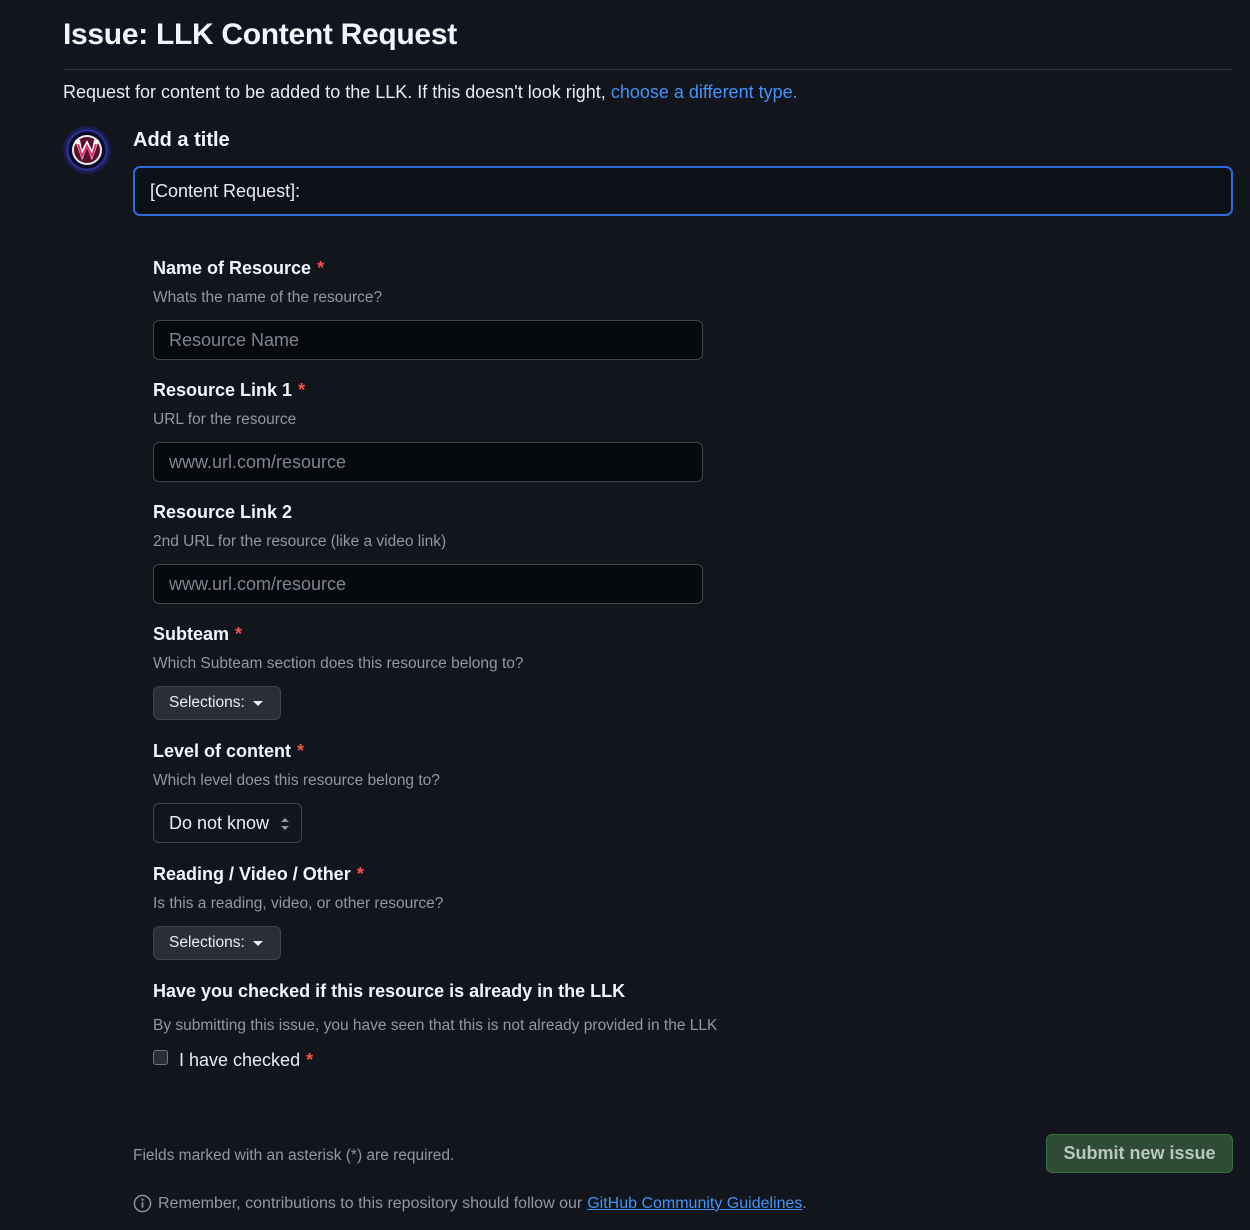  Describe the element at coordinates (694, 1204) in the screenshot. I see `community-guidelines-link: GitHub Community Guidelines` at that location.